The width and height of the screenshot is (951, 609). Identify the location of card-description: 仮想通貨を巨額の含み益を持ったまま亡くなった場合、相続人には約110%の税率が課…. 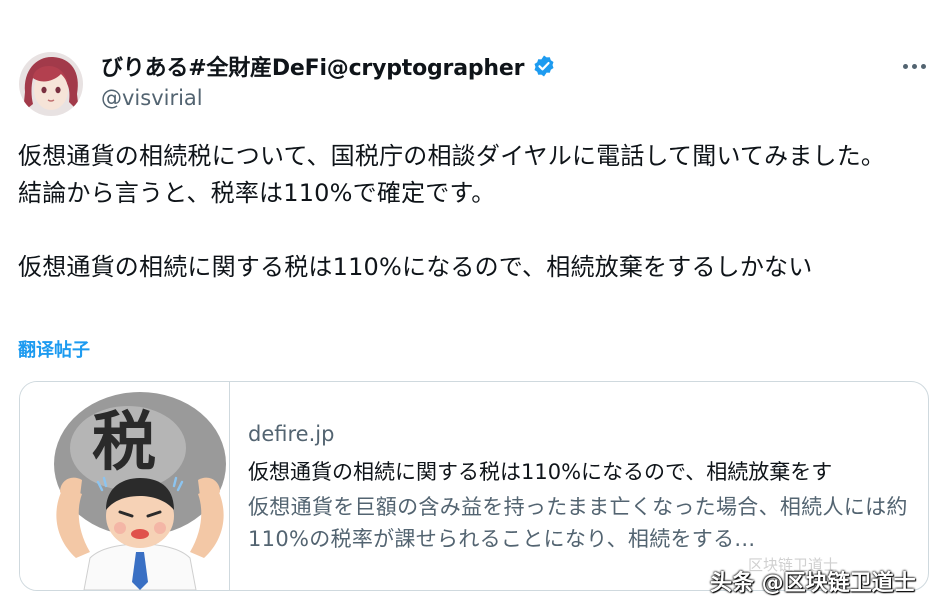
(578, 523).